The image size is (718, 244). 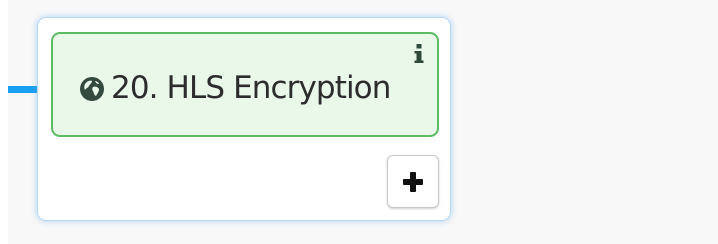 What do you see at coordinates (24, 89) in the screenshot?
I see `node-connector-line` at bounding box center [24, 89].